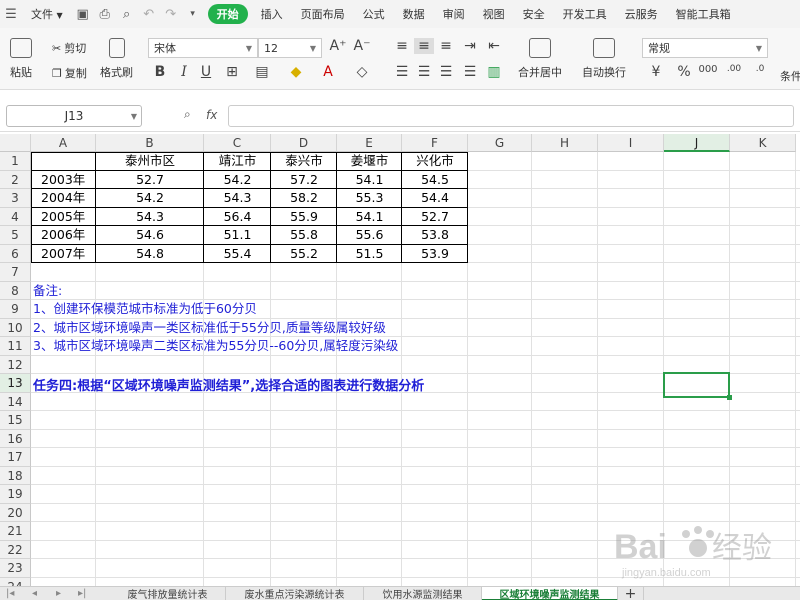 This screenshot has width=800, height=600. Describe the element at coordinates (232, 72) in the screenshot. I see `borders-icon: ⊞` at that location.